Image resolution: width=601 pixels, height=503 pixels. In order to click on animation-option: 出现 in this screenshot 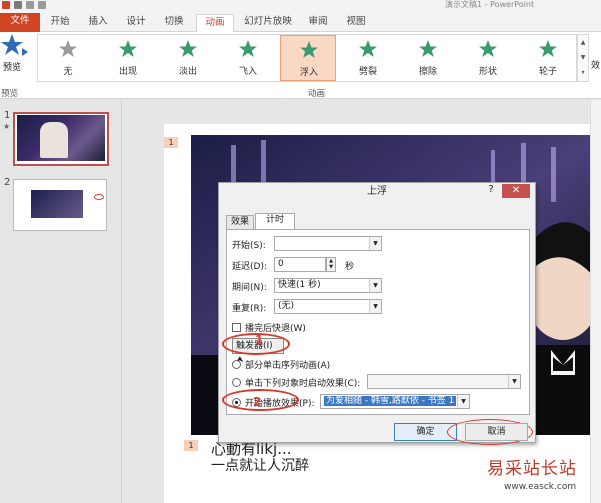, I will do `click(128, 58)`.